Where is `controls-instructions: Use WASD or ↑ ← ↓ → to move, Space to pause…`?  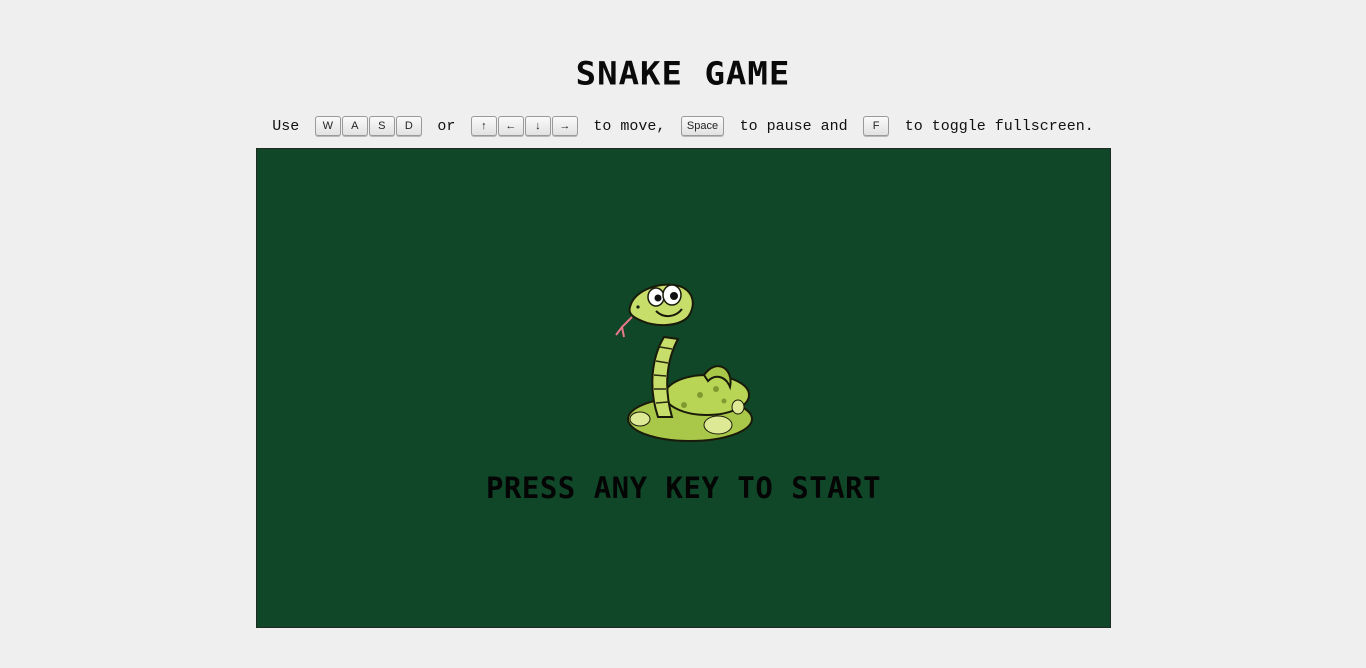 controls-instructions: Use WASD or ↑ ← ↓ → to move, Space to pause… is located at coordinates (683, 127).